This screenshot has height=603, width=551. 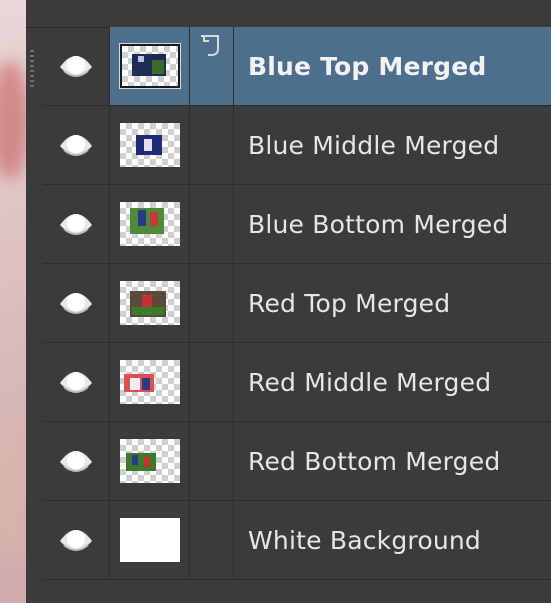 What do you see at coordinates (392, 382) in the screenshot?
I see `layer-name: Red Middle Merged` at bounding box center [392, 382].